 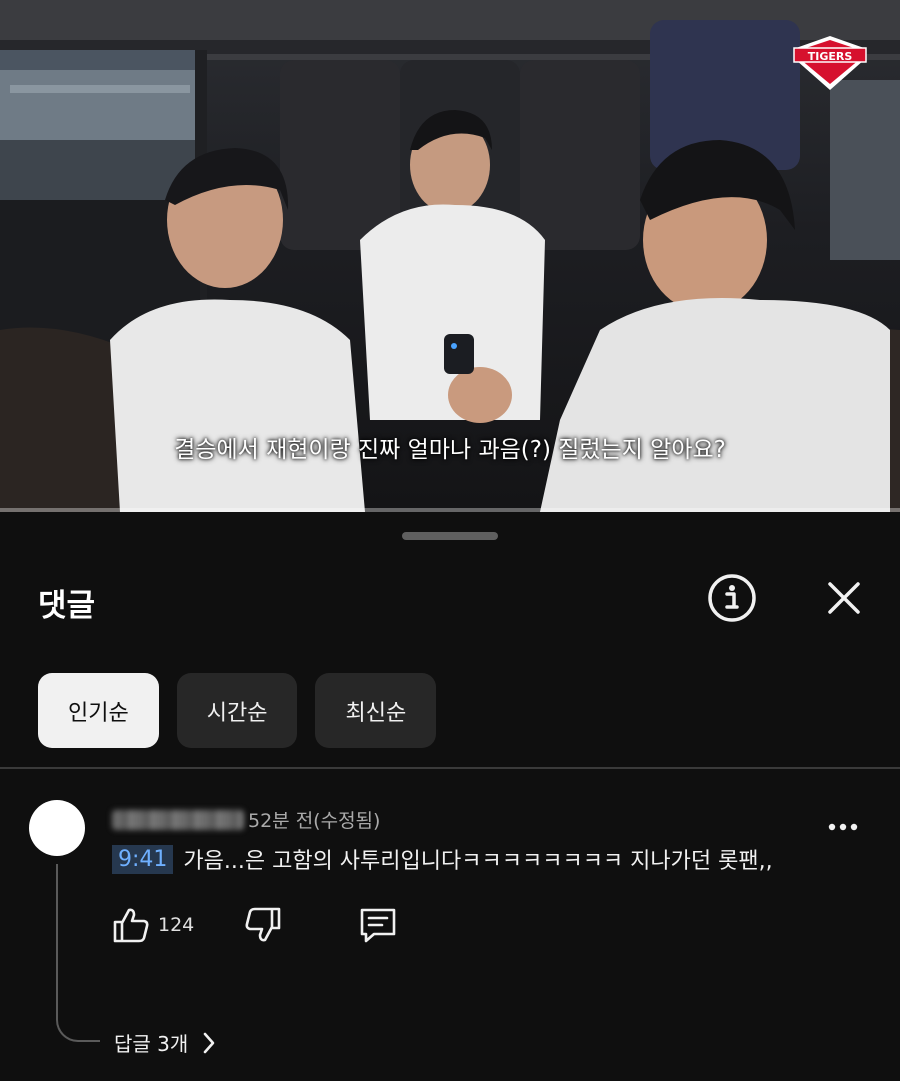 What do you see at coordinates (176, 925) in the screenshot?
I see `like-count: 124` at bounding box center [176, 925].